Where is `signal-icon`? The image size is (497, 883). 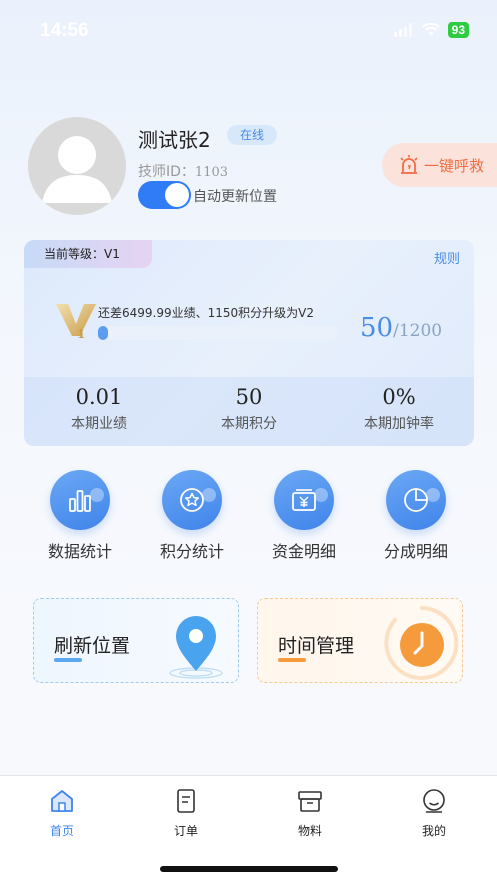
signal-icon is located at coordinates (402, 30).